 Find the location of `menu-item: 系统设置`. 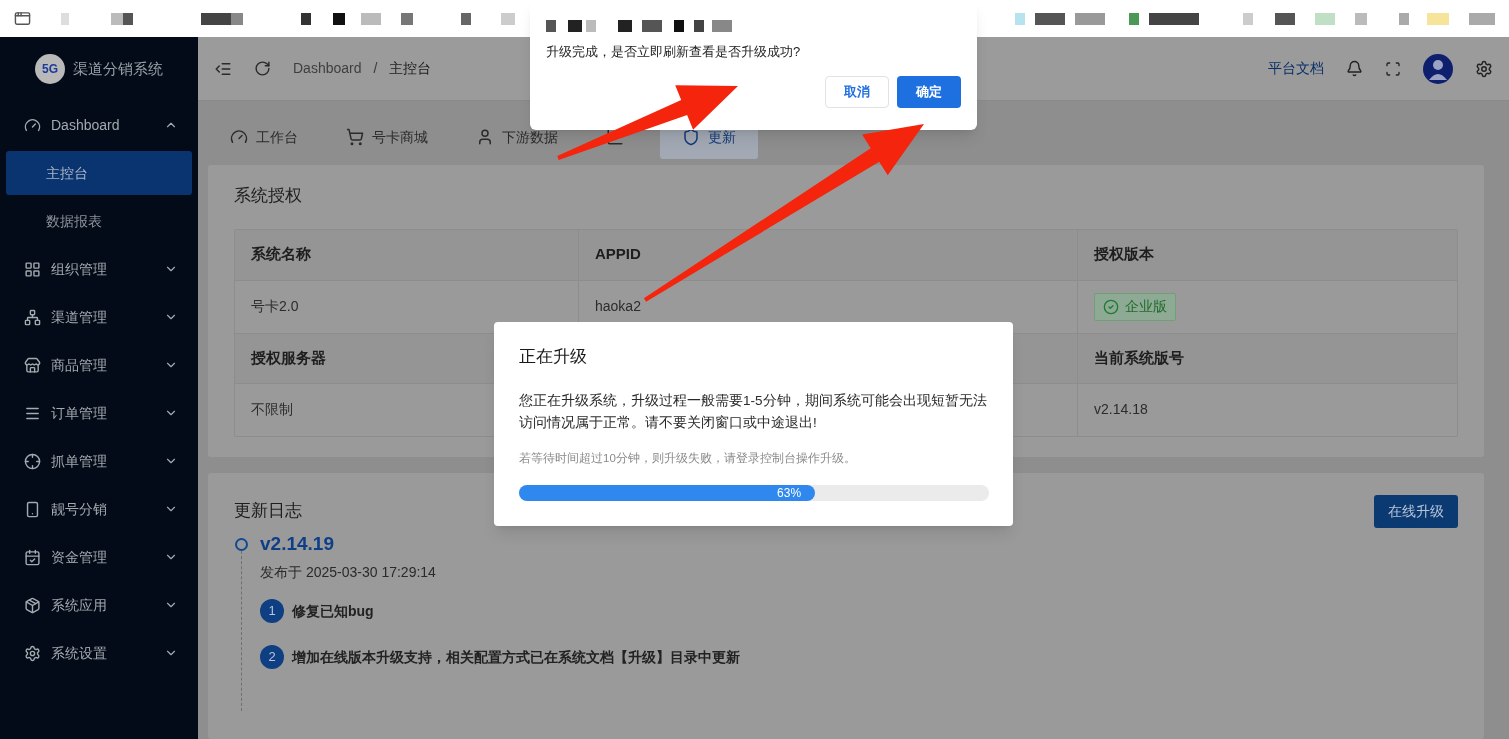

menu-item: 系统设置 is located at coordinates (99, 653).